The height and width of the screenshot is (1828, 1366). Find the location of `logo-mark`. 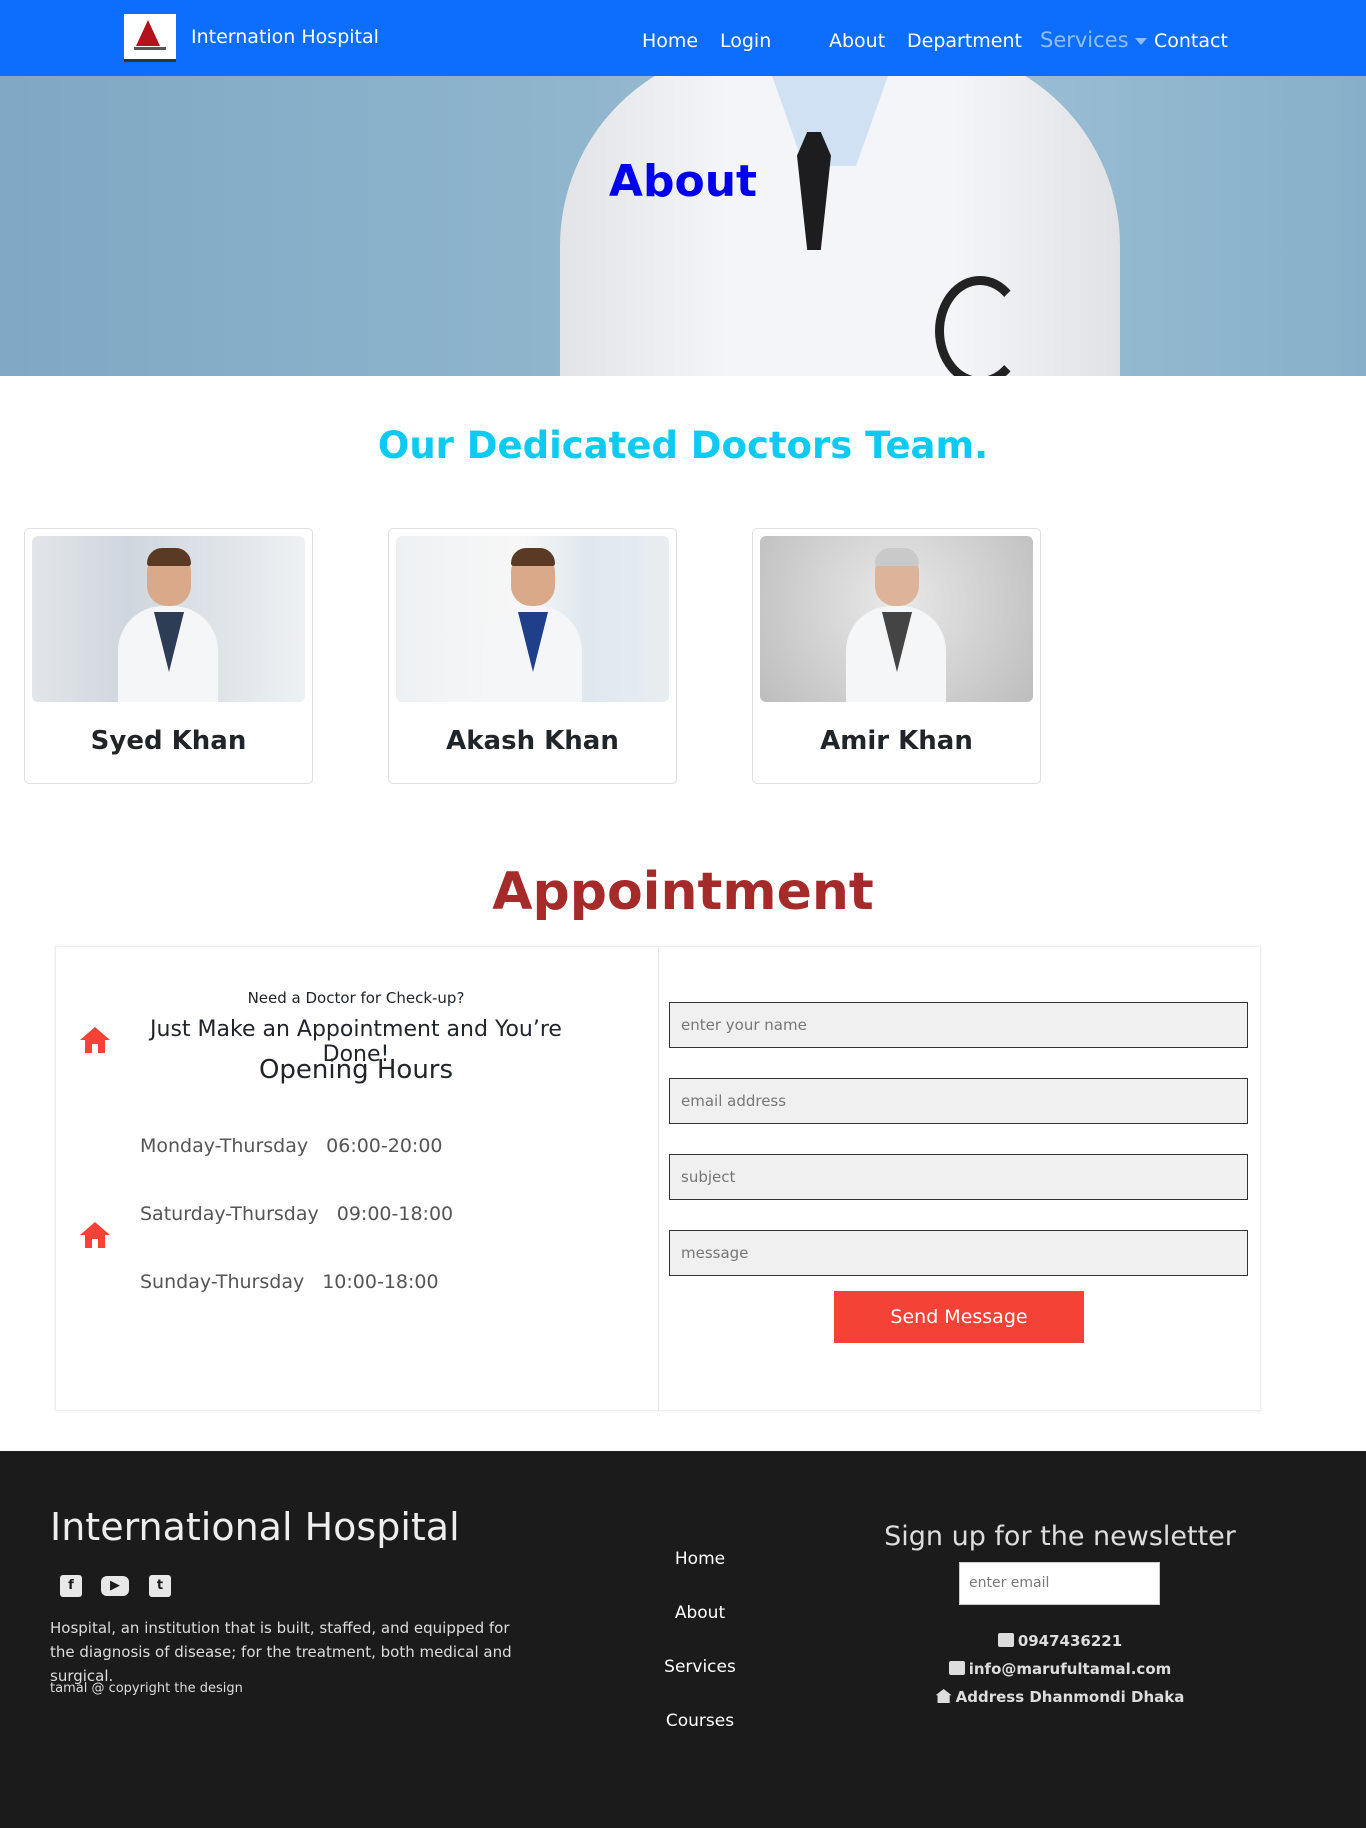

logo-mark is located at coordinates (148, 33).